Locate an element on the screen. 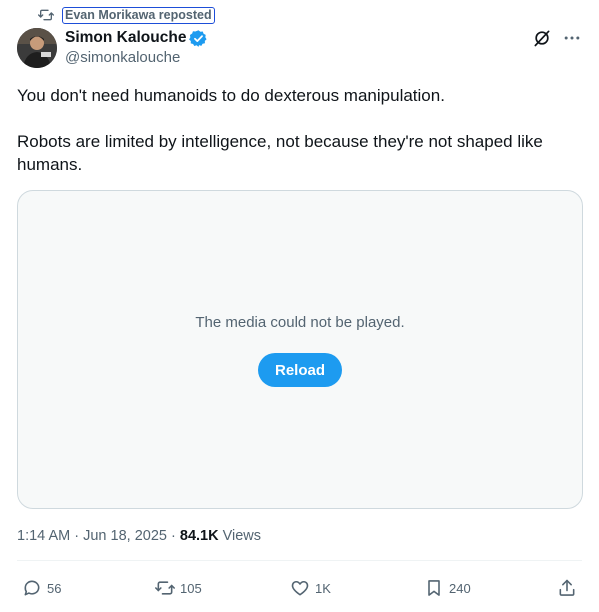  reposter-link: Evan Morikawa reposted is located at coordinates (138, 15).